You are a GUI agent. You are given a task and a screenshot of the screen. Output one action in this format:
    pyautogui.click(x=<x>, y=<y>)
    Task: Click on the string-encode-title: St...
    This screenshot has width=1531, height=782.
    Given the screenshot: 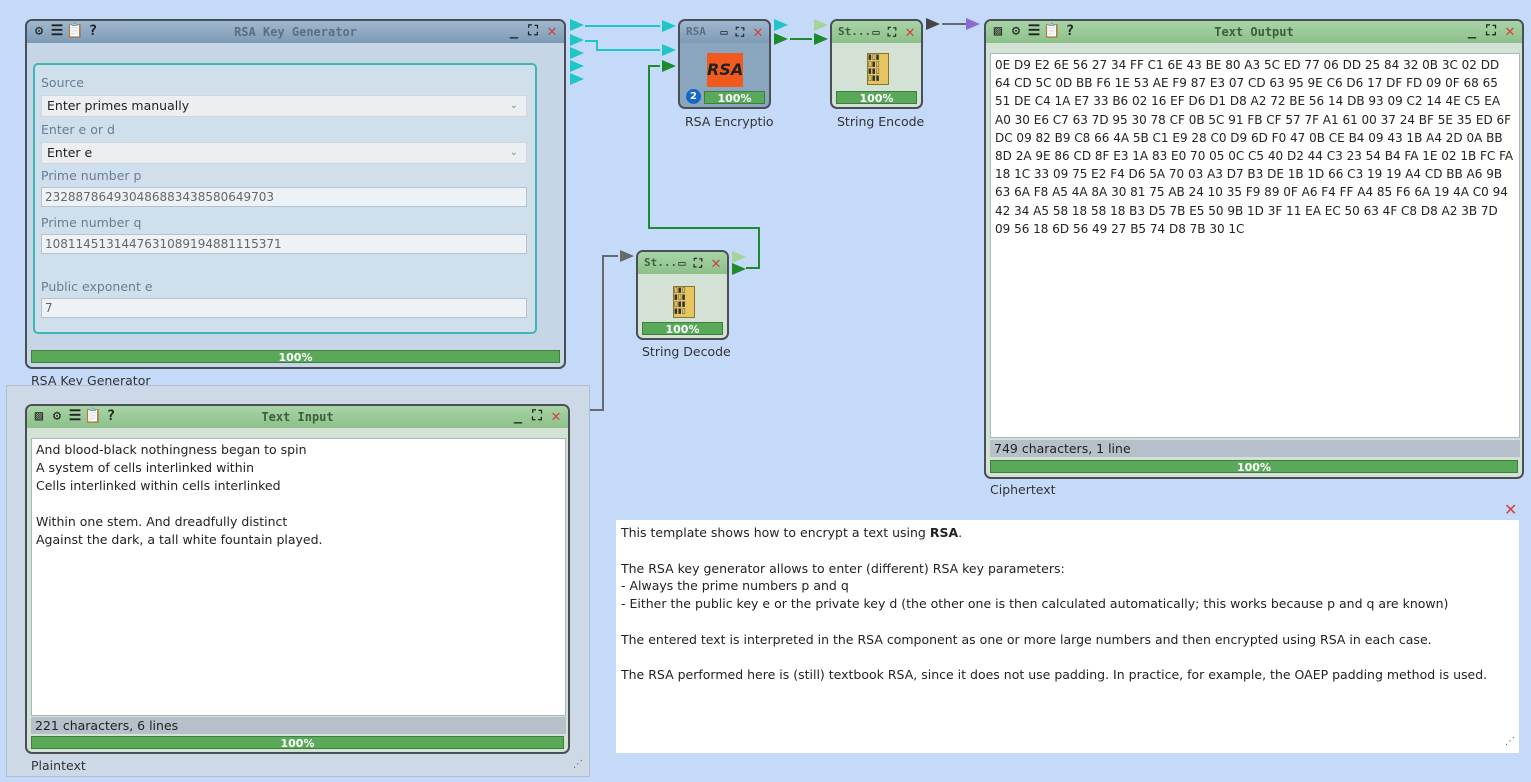 What is the action you would take?
    pyautogui.click(x=855, y=31)
    